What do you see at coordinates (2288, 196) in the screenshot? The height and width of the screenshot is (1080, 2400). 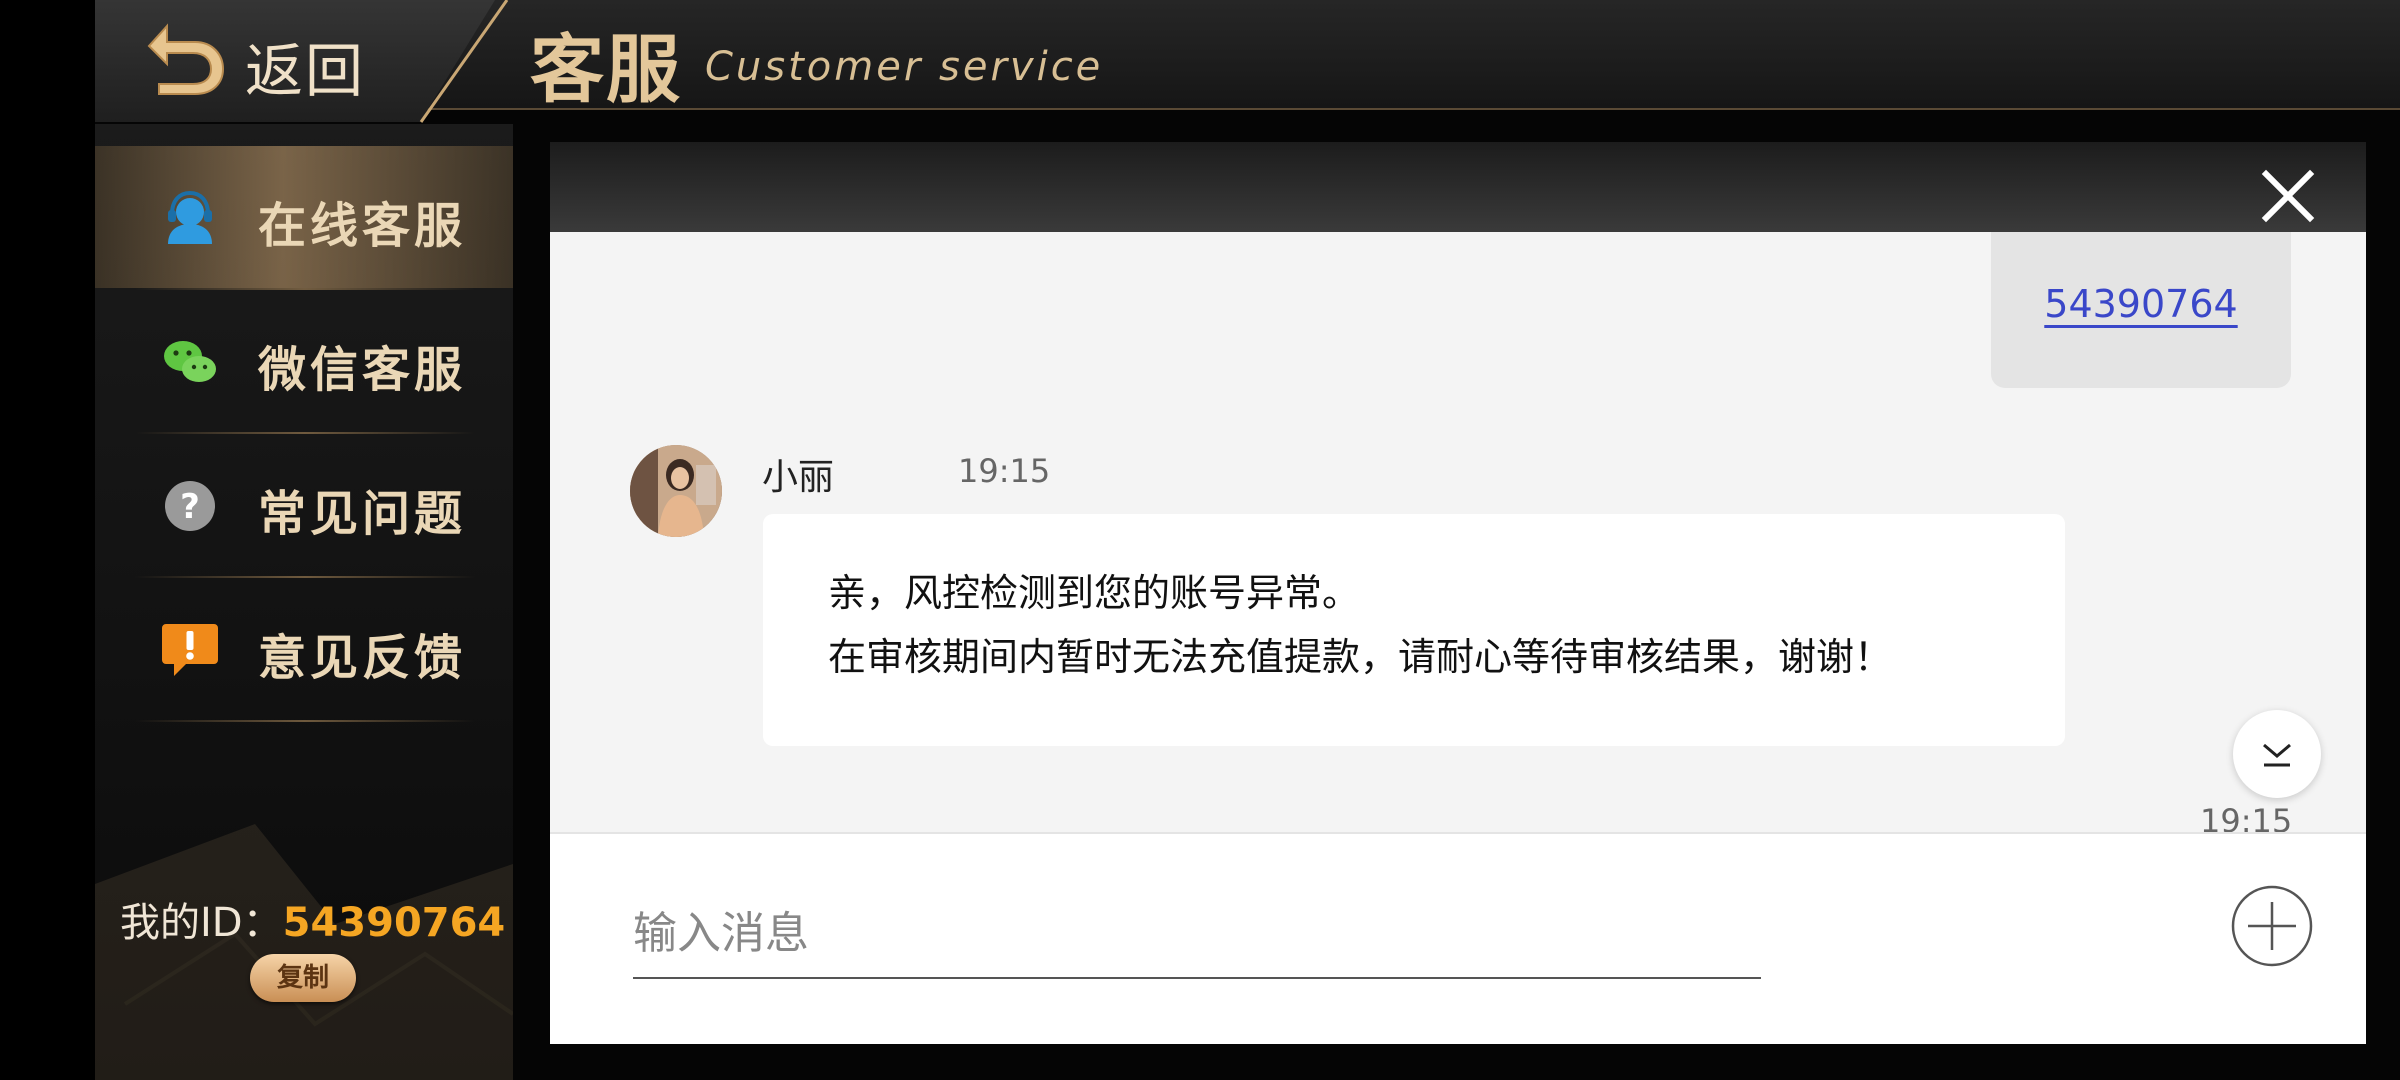 I see `close-icon` at bounding box center [2288, 196].